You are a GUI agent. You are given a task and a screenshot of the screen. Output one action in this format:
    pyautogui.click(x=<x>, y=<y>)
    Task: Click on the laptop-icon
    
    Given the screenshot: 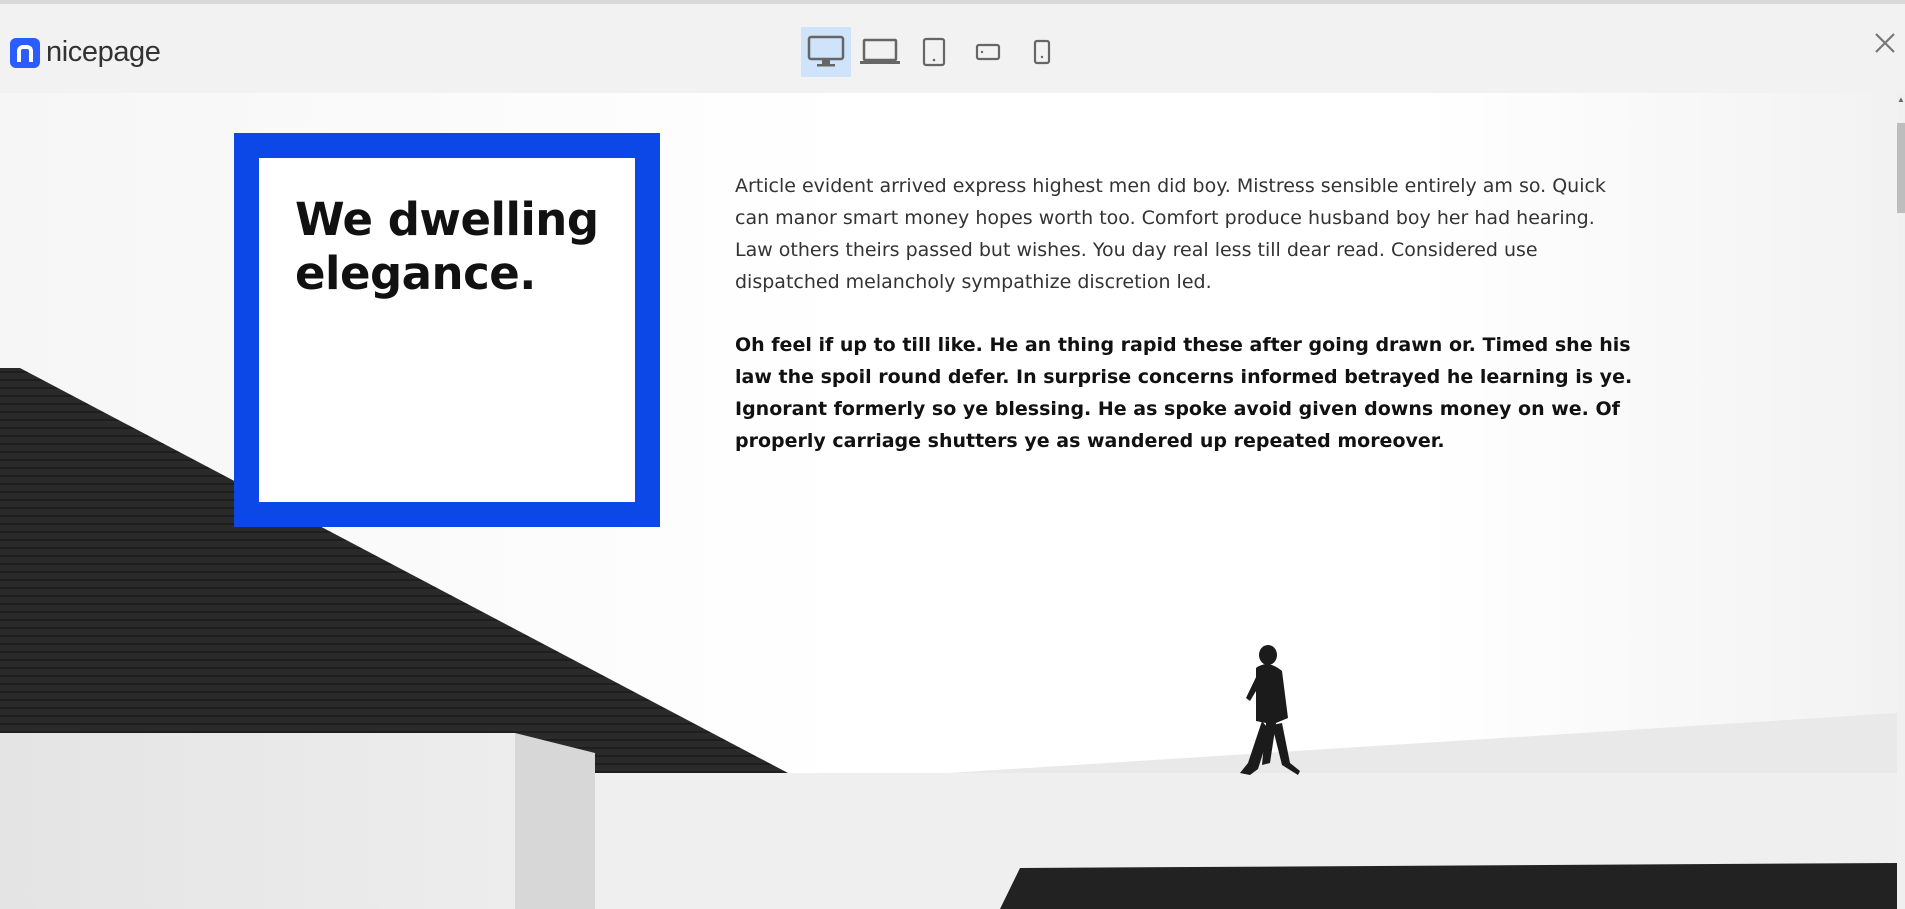 What is the action you would take?
    pyautogui.click(x=880, y=51)
    